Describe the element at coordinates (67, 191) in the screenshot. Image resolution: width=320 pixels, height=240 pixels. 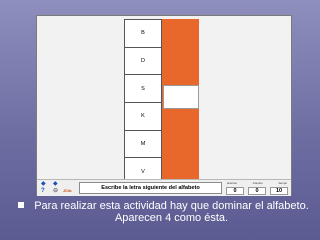
I see `jclic-logo-icon: JClic` at that location.